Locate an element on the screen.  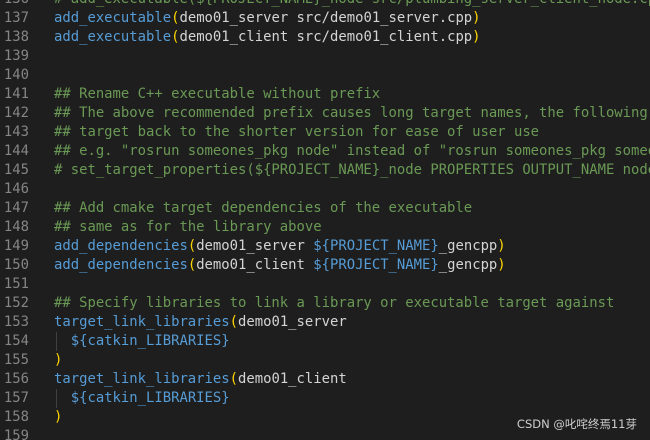
code-token-func: add_dependencies is located at coordinates (121, 246).